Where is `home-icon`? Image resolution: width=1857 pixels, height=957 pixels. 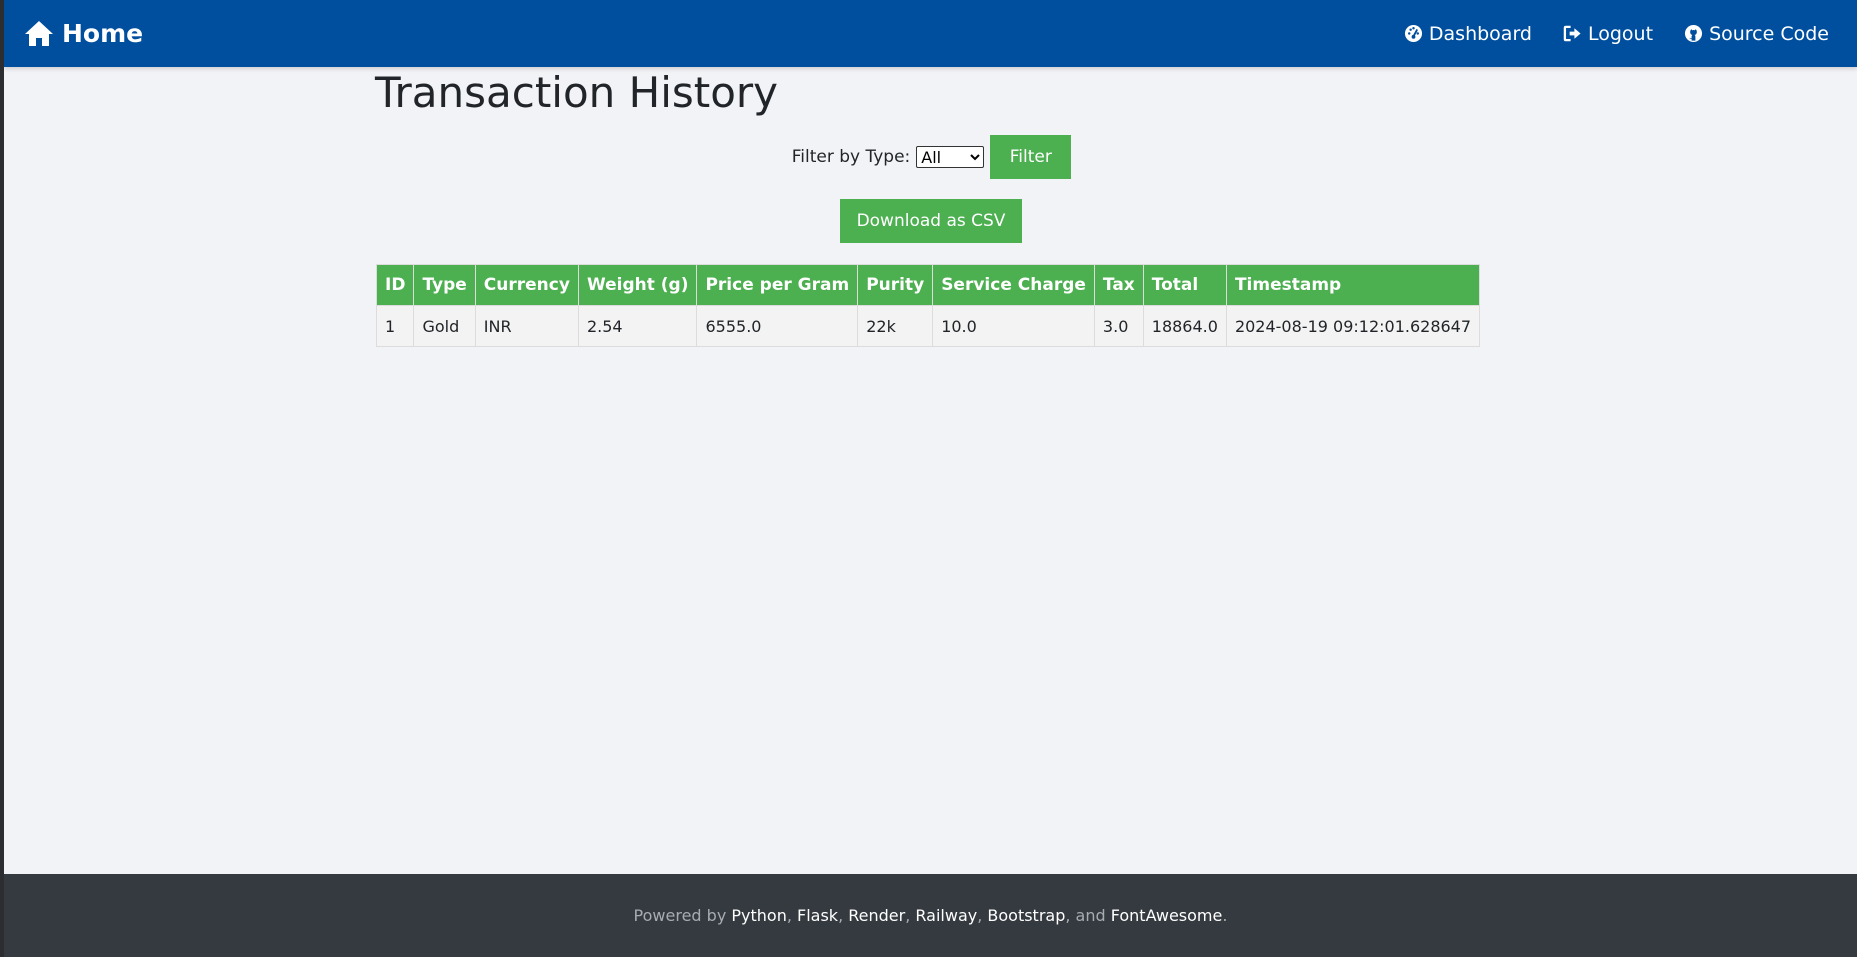 home-icon is located at coordinates (39, 33).